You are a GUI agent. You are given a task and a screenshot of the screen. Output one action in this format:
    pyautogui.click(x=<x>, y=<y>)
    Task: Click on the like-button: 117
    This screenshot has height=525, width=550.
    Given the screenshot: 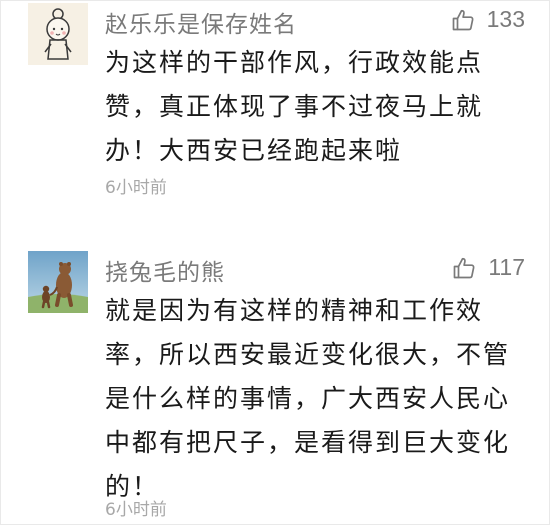 What is the action you would take?
    pyautogui.click(x=488, y=267)
    